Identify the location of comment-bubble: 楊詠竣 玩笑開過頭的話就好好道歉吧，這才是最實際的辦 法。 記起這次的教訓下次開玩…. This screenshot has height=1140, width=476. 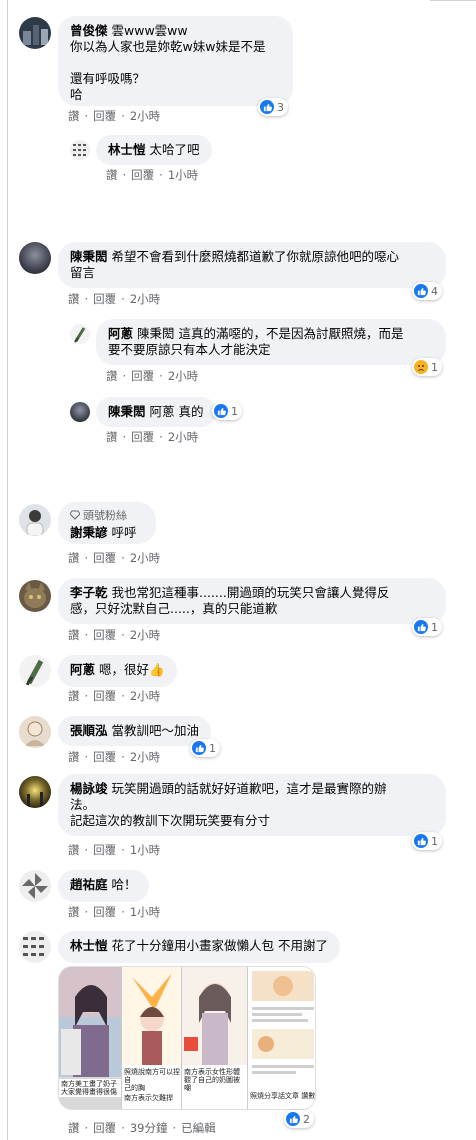
(252, 805).